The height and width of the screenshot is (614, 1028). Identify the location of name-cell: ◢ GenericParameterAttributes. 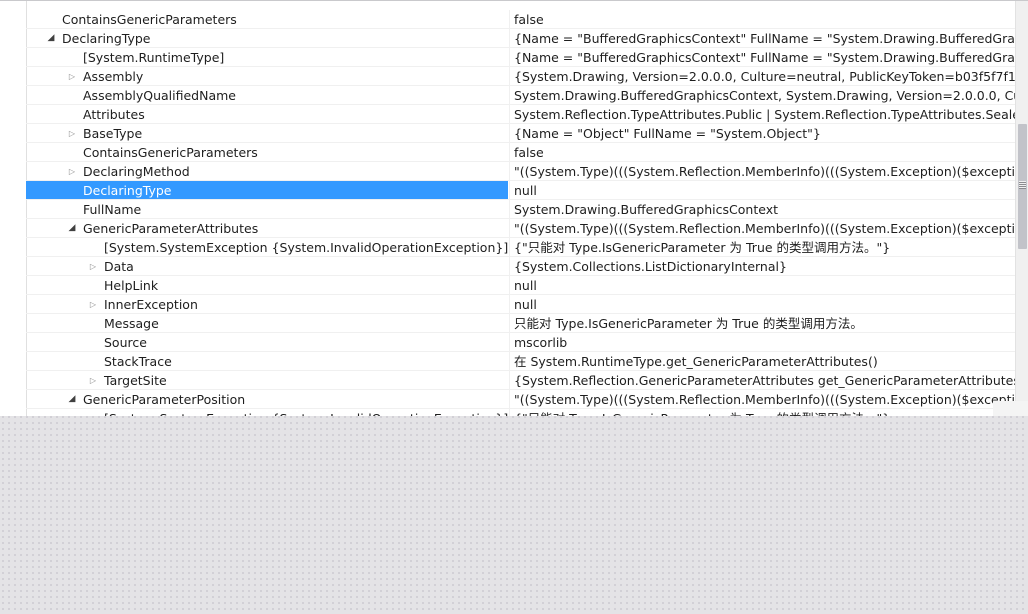
(267, 228).